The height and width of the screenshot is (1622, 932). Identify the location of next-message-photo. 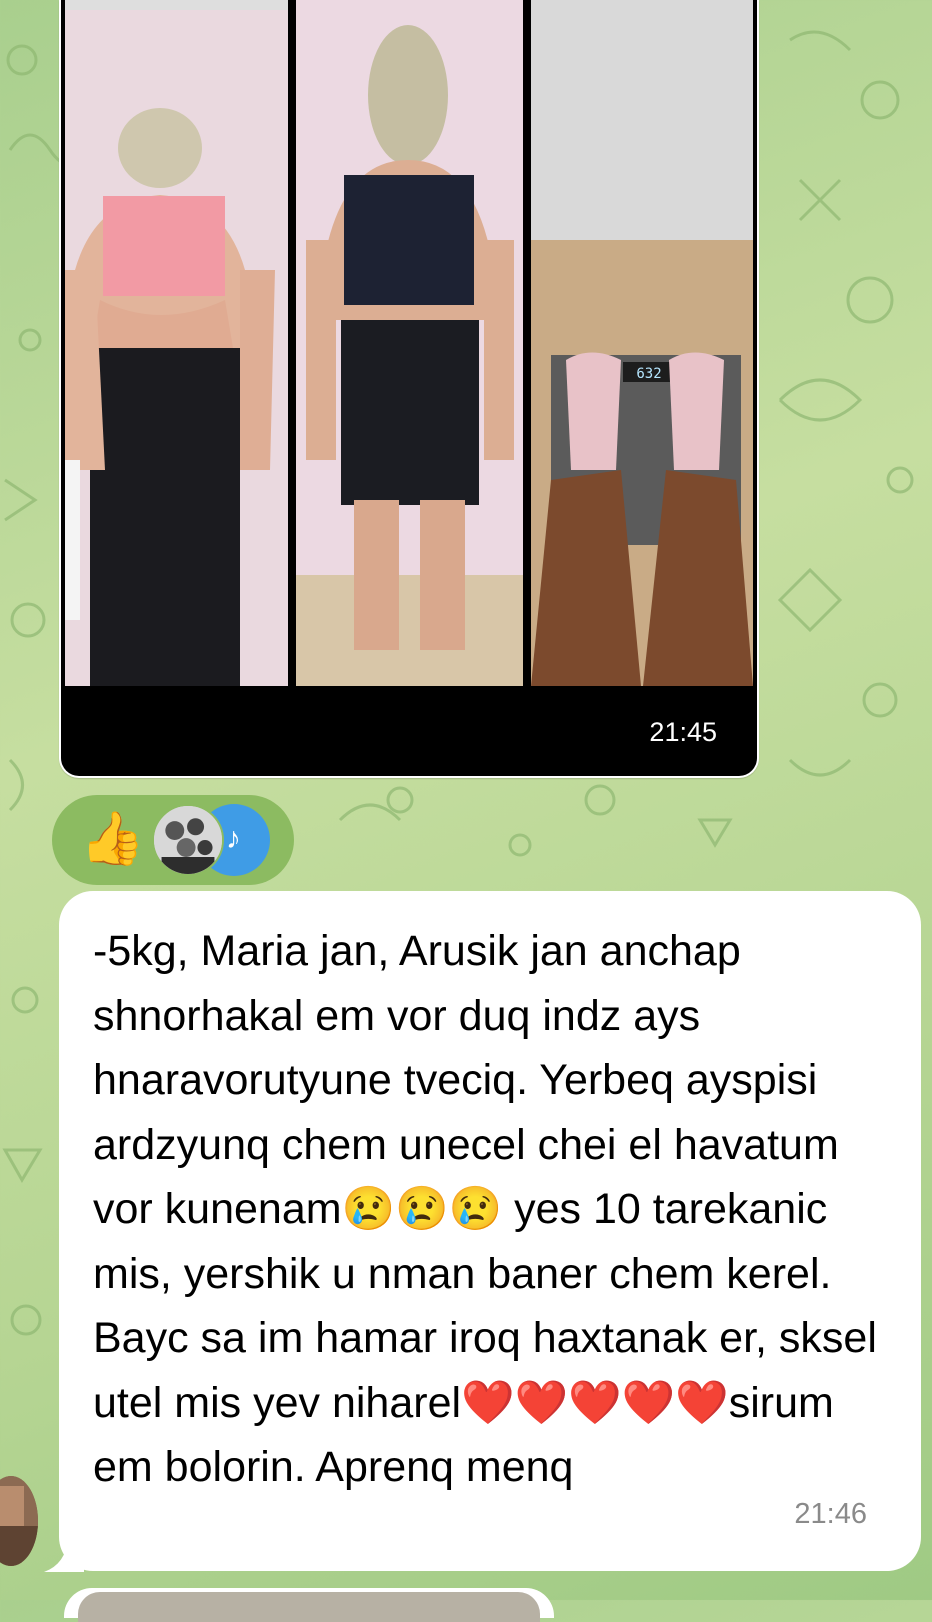
(309, 1607).